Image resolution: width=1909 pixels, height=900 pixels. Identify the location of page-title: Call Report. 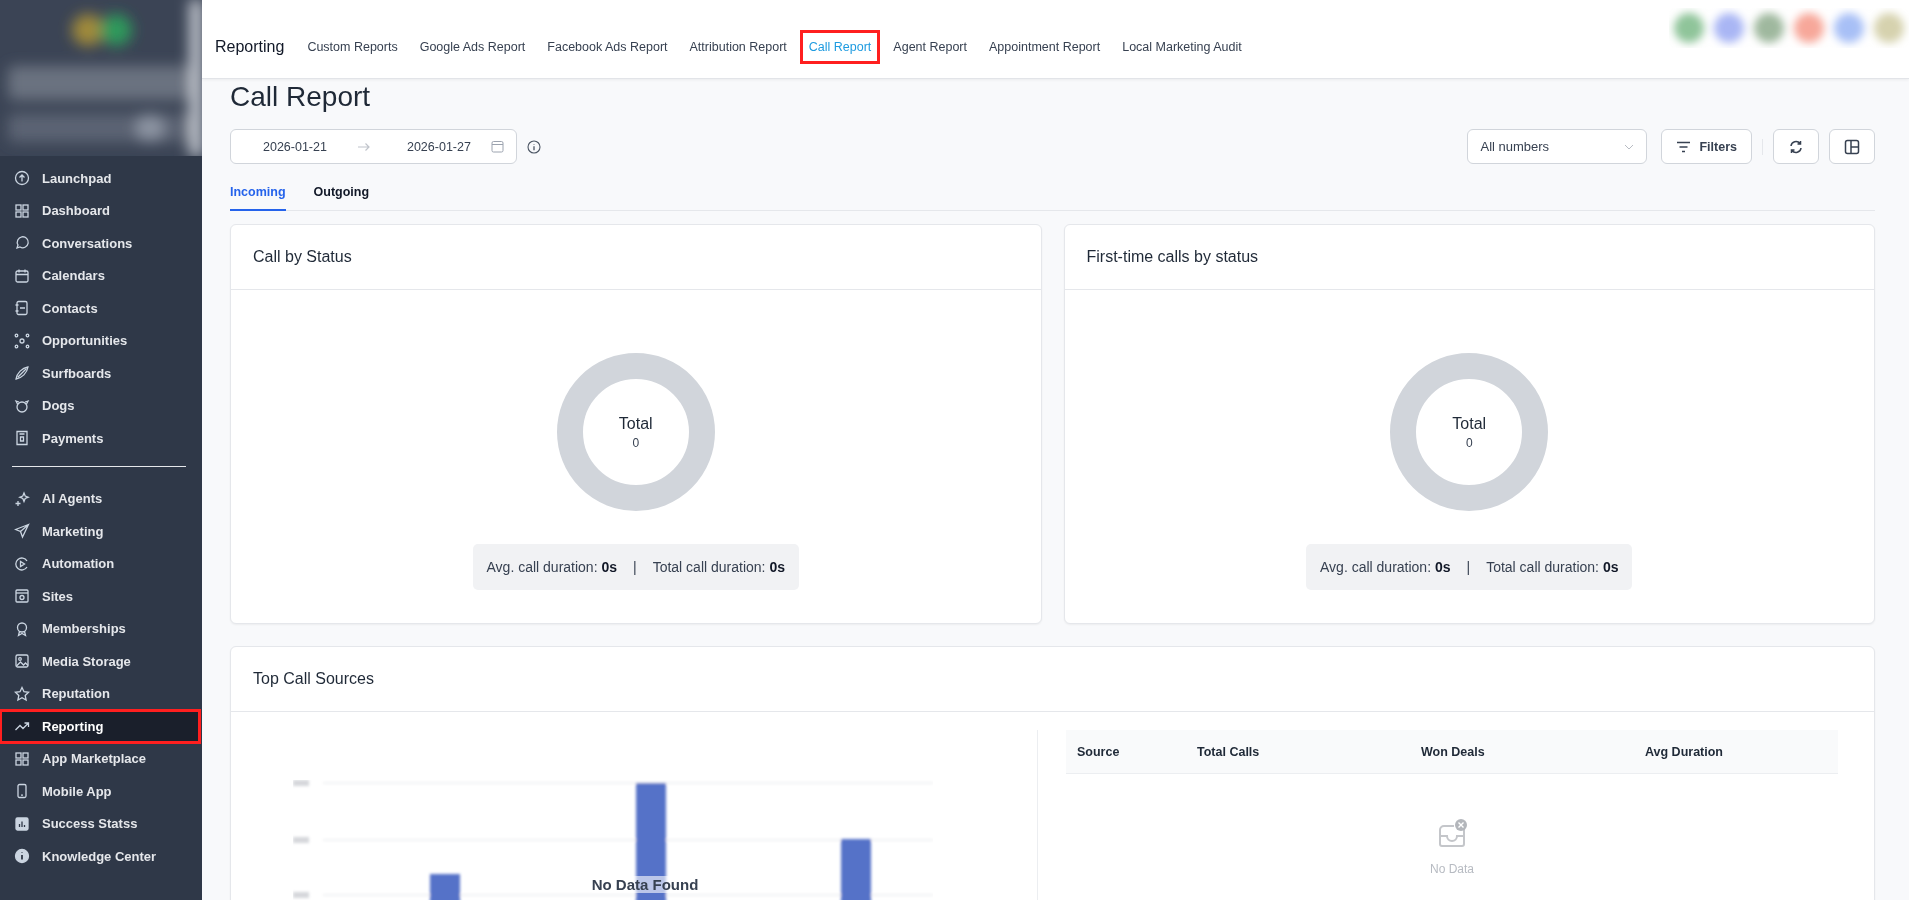
(301, 97).